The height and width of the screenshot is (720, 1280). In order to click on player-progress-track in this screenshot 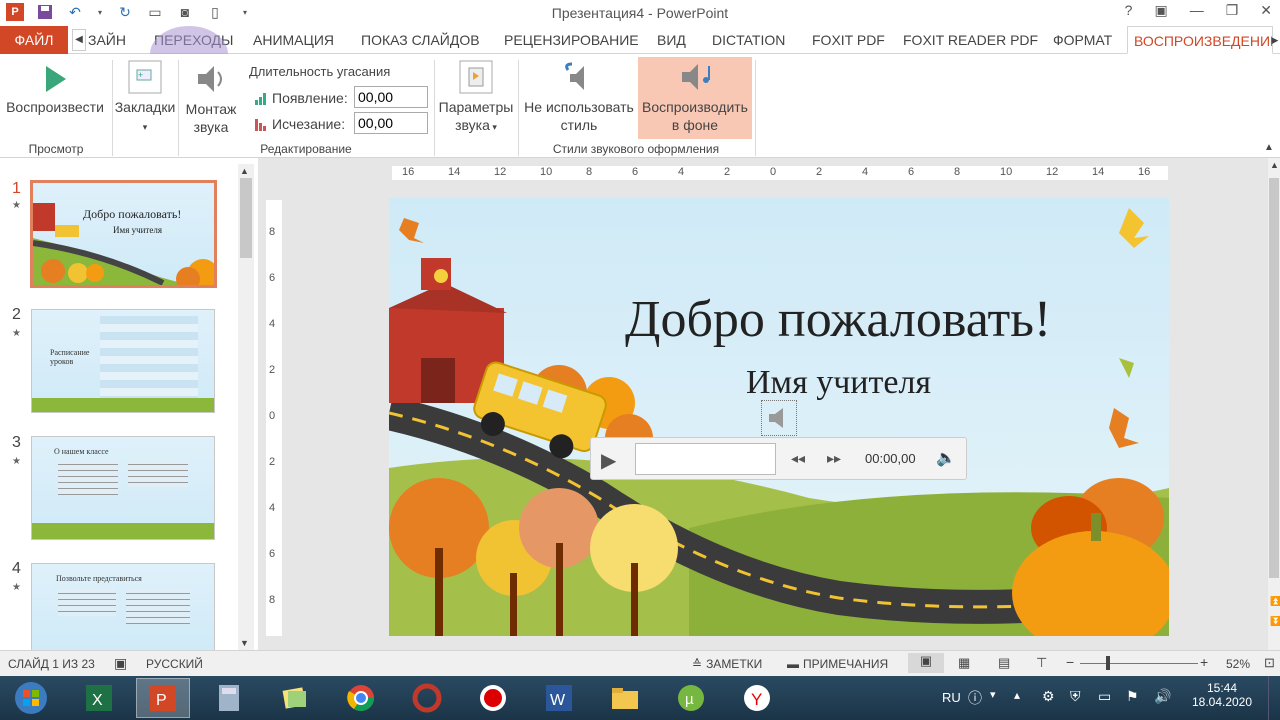, I will do `click(705, 459)`.